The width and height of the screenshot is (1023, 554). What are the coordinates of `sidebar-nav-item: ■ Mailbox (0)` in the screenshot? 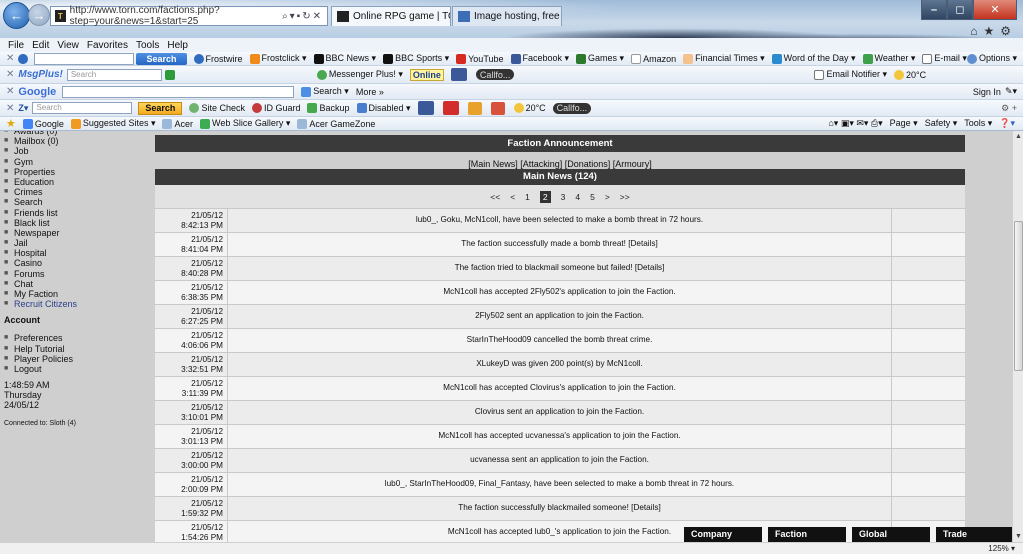 It's located at (77, 141).